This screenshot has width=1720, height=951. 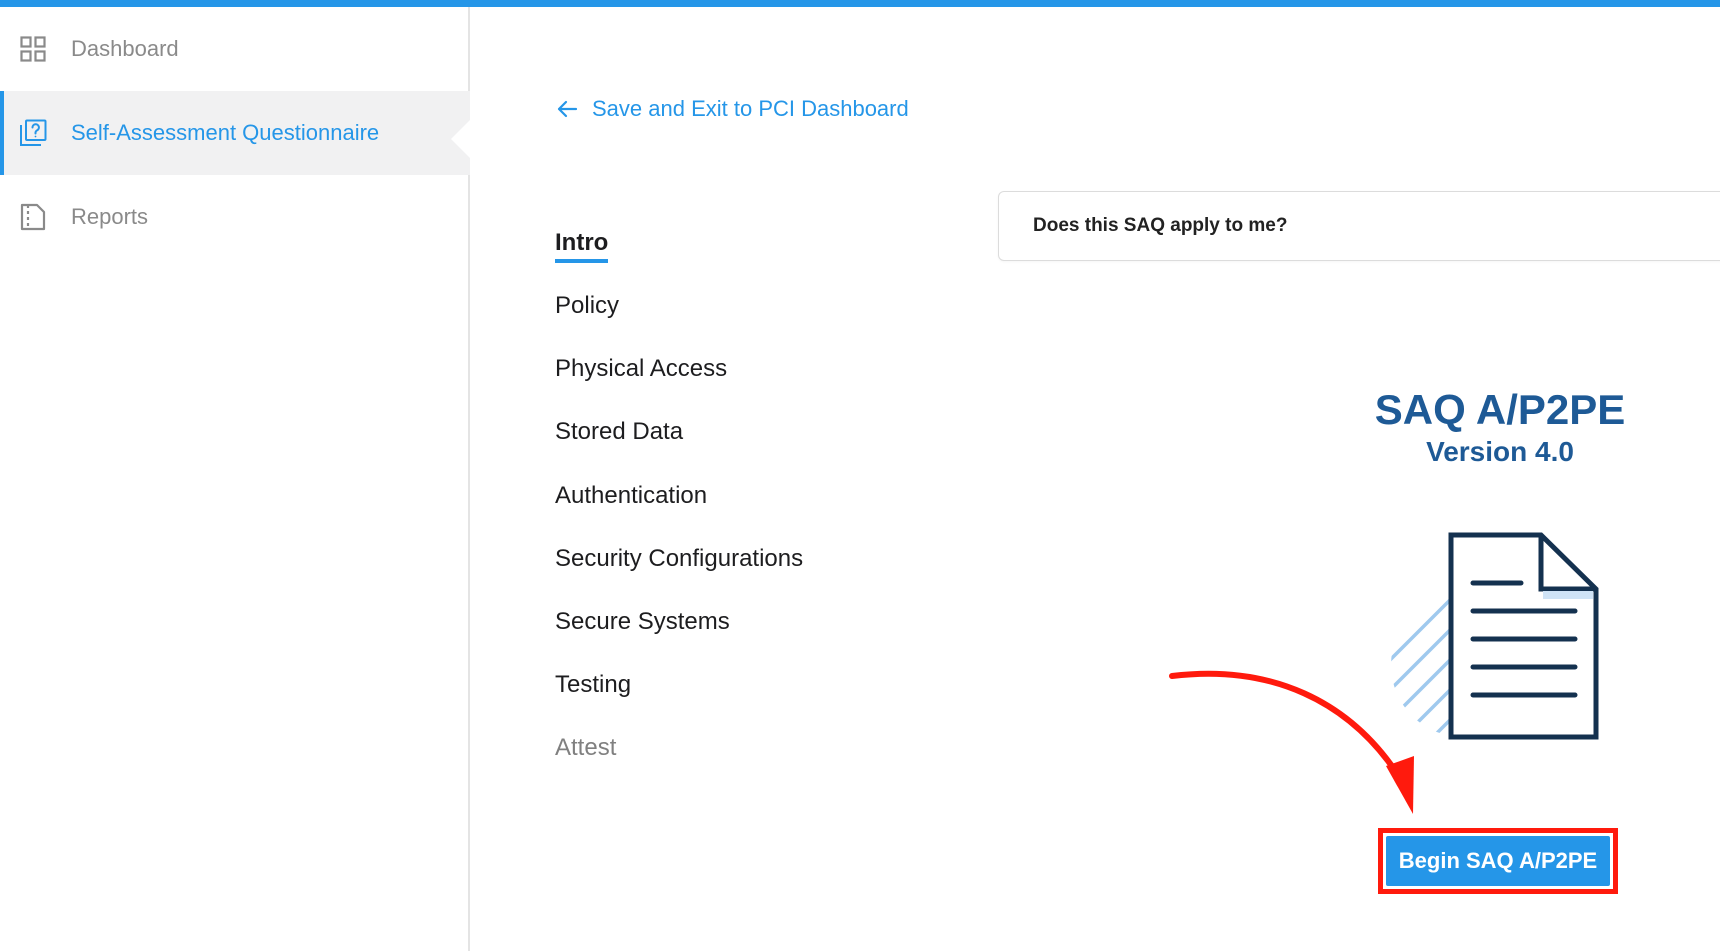 I want to click on sidebar-item-reports: Reports, so click(x=235, y=217).